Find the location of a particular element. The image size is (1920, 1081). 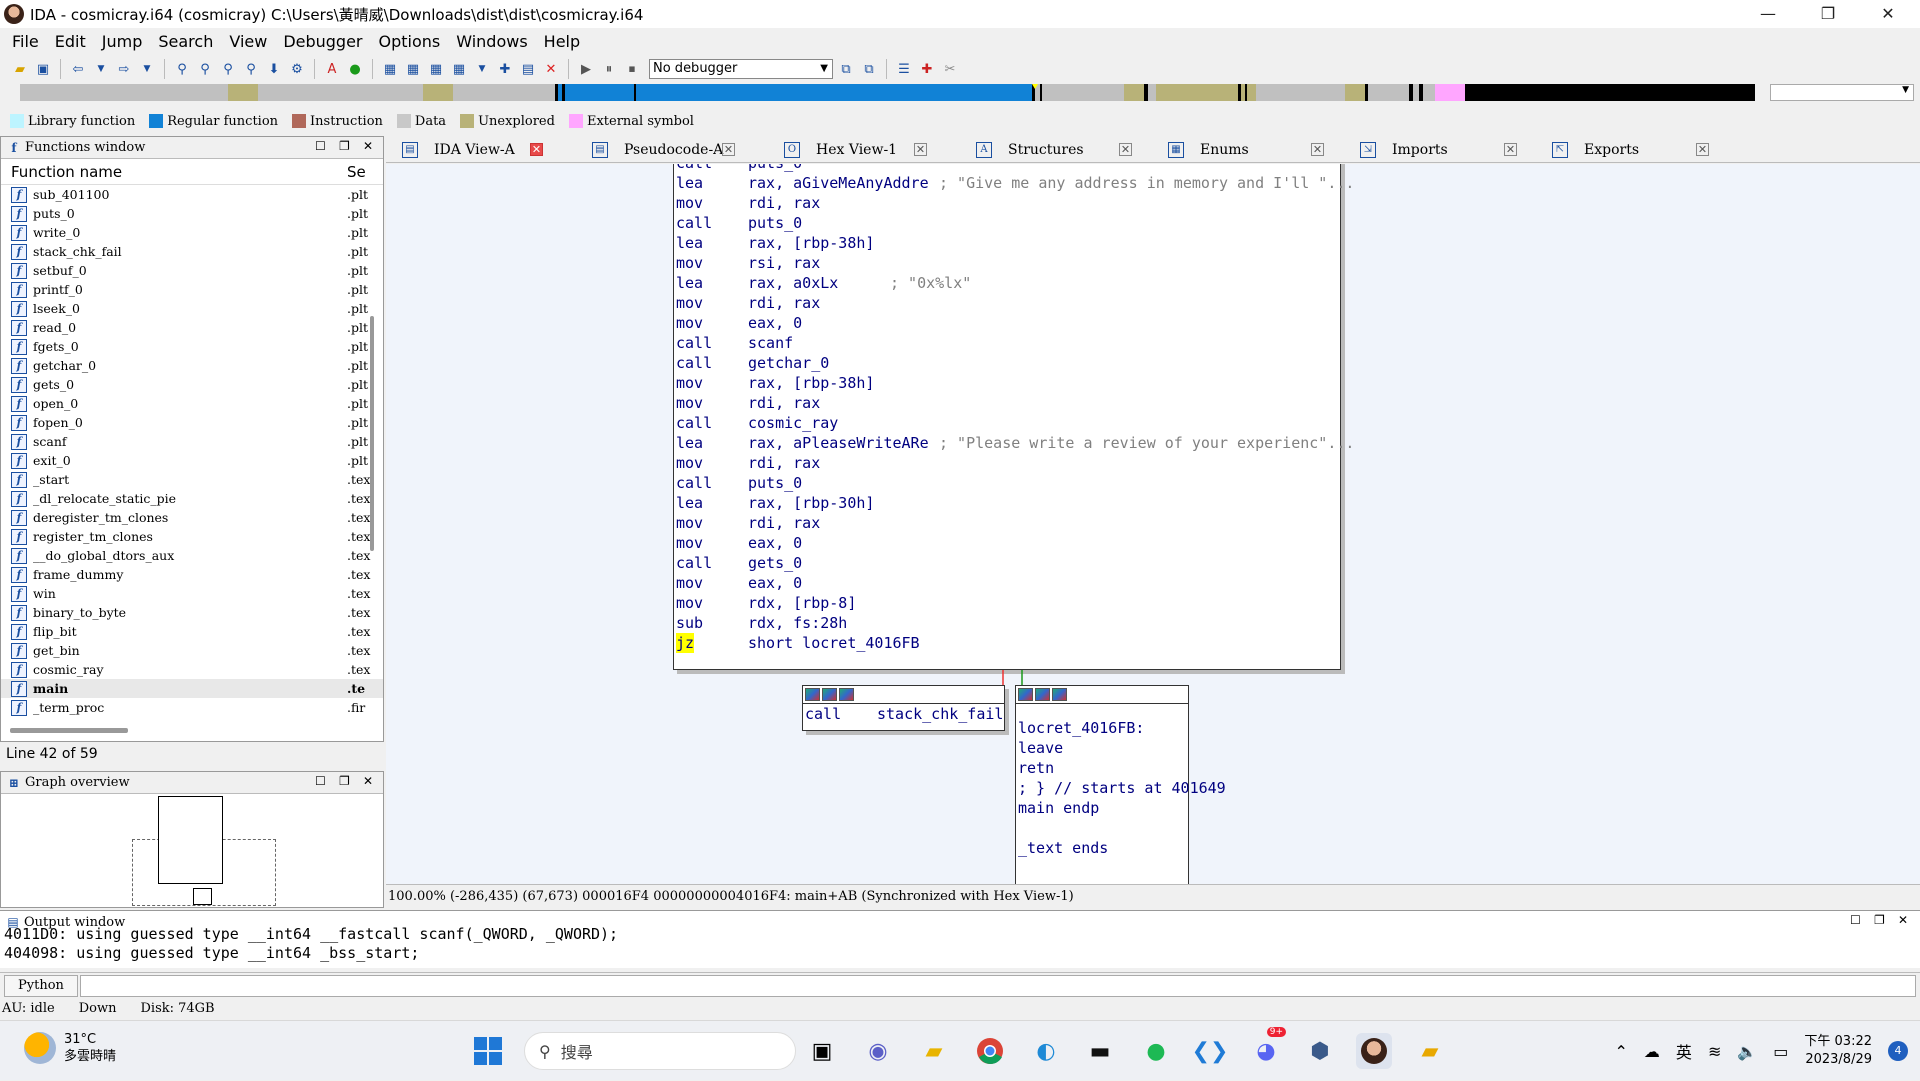

function-row: f binary_to_byte .tex is located at coordinates (192, 612).